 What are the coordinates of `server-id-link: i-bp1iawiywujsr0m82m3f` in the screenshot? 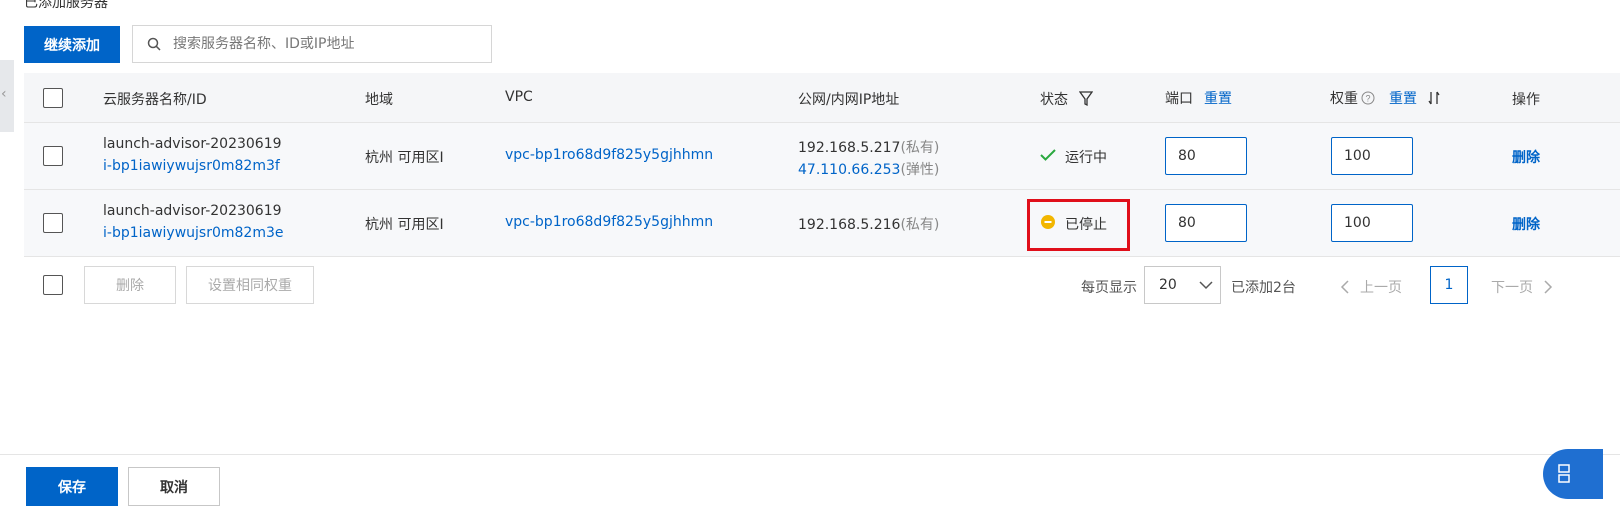 It's located at (191, 166).